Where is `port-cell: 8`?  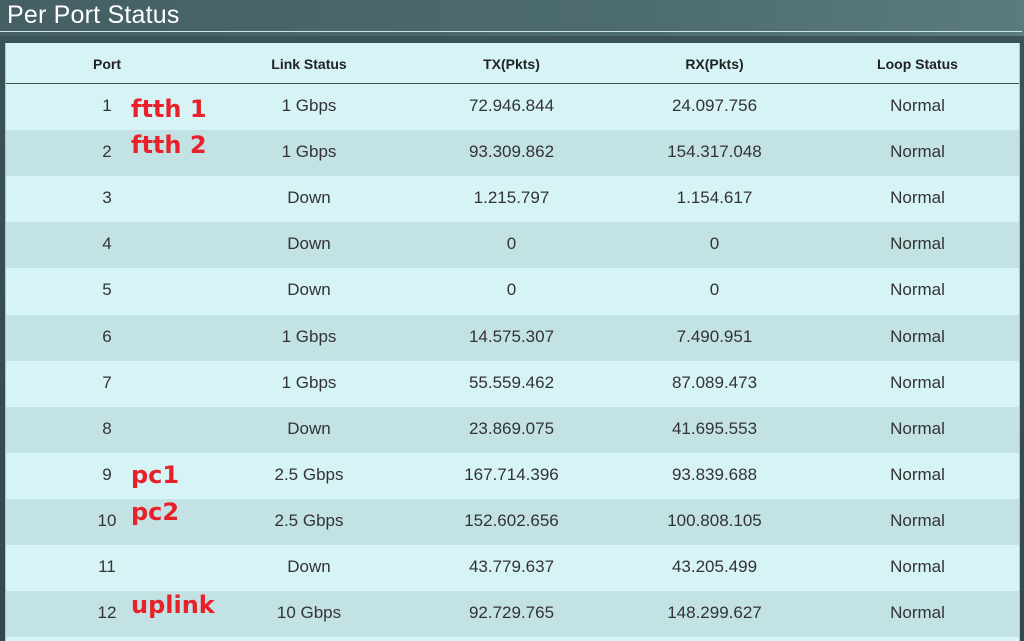 port-cell: 8 is located at coordinates (107, 428).